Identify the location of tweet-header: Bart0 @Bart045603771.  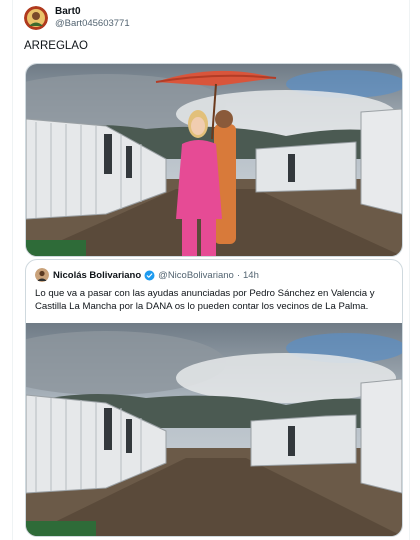
(77, 18).